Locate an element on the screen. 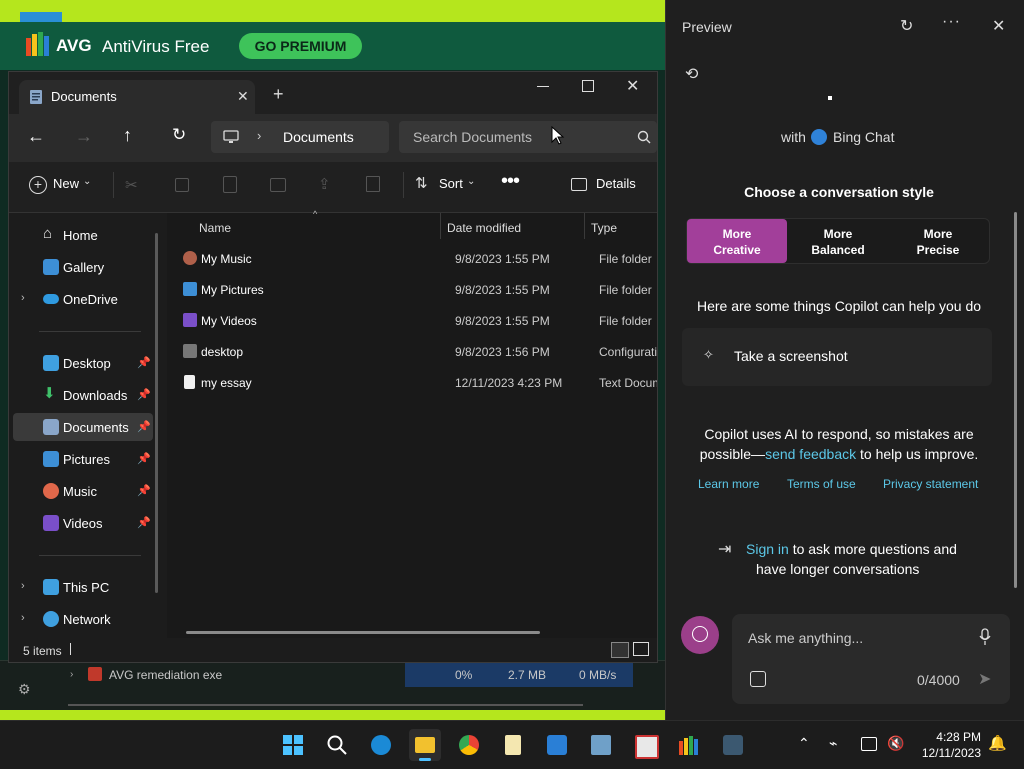 This screenshot has height=769, width=1024. sidebar-item-network: › Network is located at coordinates (83, 619).